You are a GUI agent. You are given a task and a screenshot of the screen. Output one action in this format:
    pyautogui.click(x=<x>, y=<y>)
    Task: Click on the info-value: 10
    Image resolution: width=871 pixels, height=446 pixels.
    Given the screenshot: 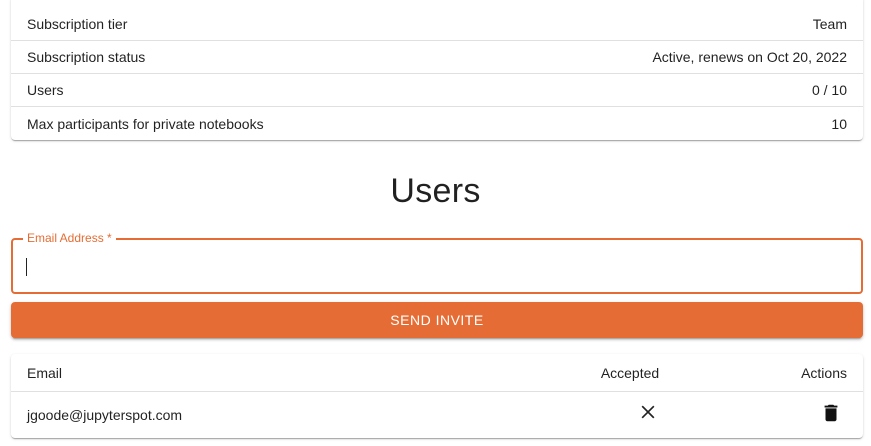 What is the action you would take?
    pyautogui.click(x=839, y=123)
    